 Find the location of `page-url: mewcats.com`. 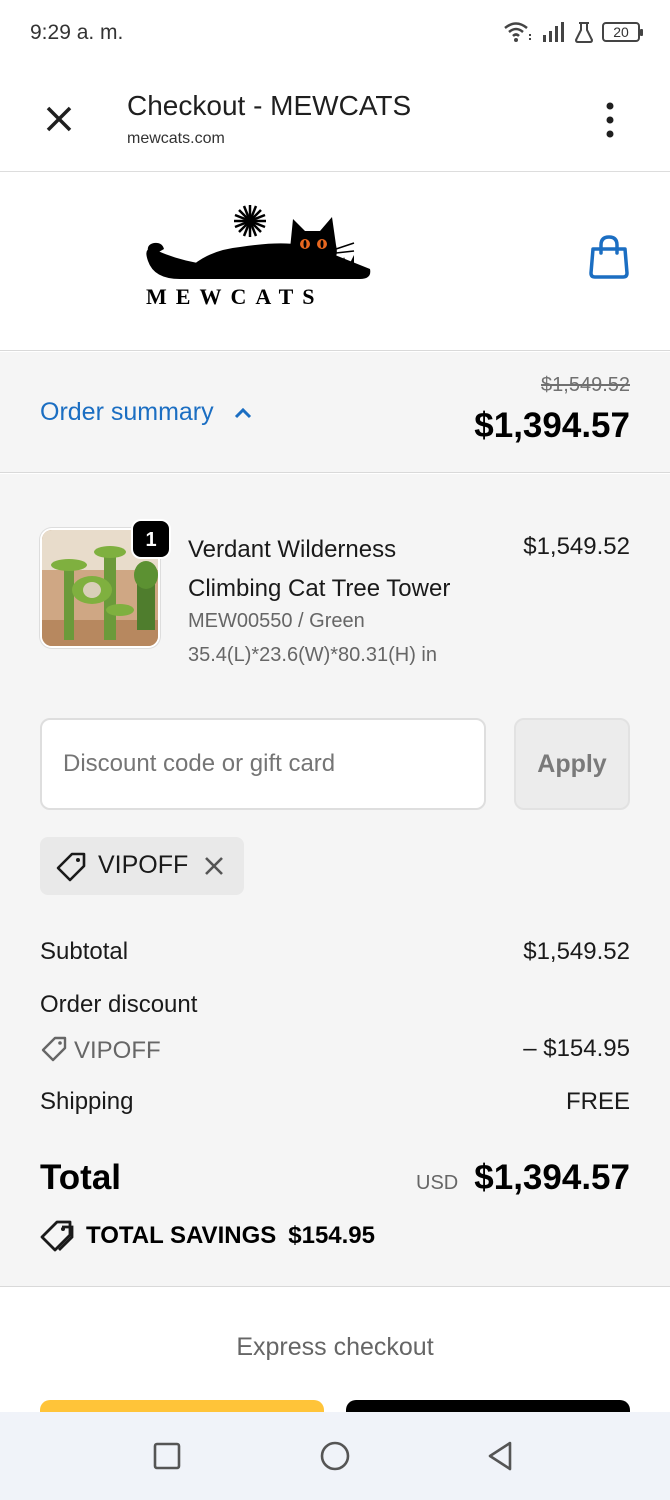

page-url: mewcats.com is located at coordinates (176, 138).